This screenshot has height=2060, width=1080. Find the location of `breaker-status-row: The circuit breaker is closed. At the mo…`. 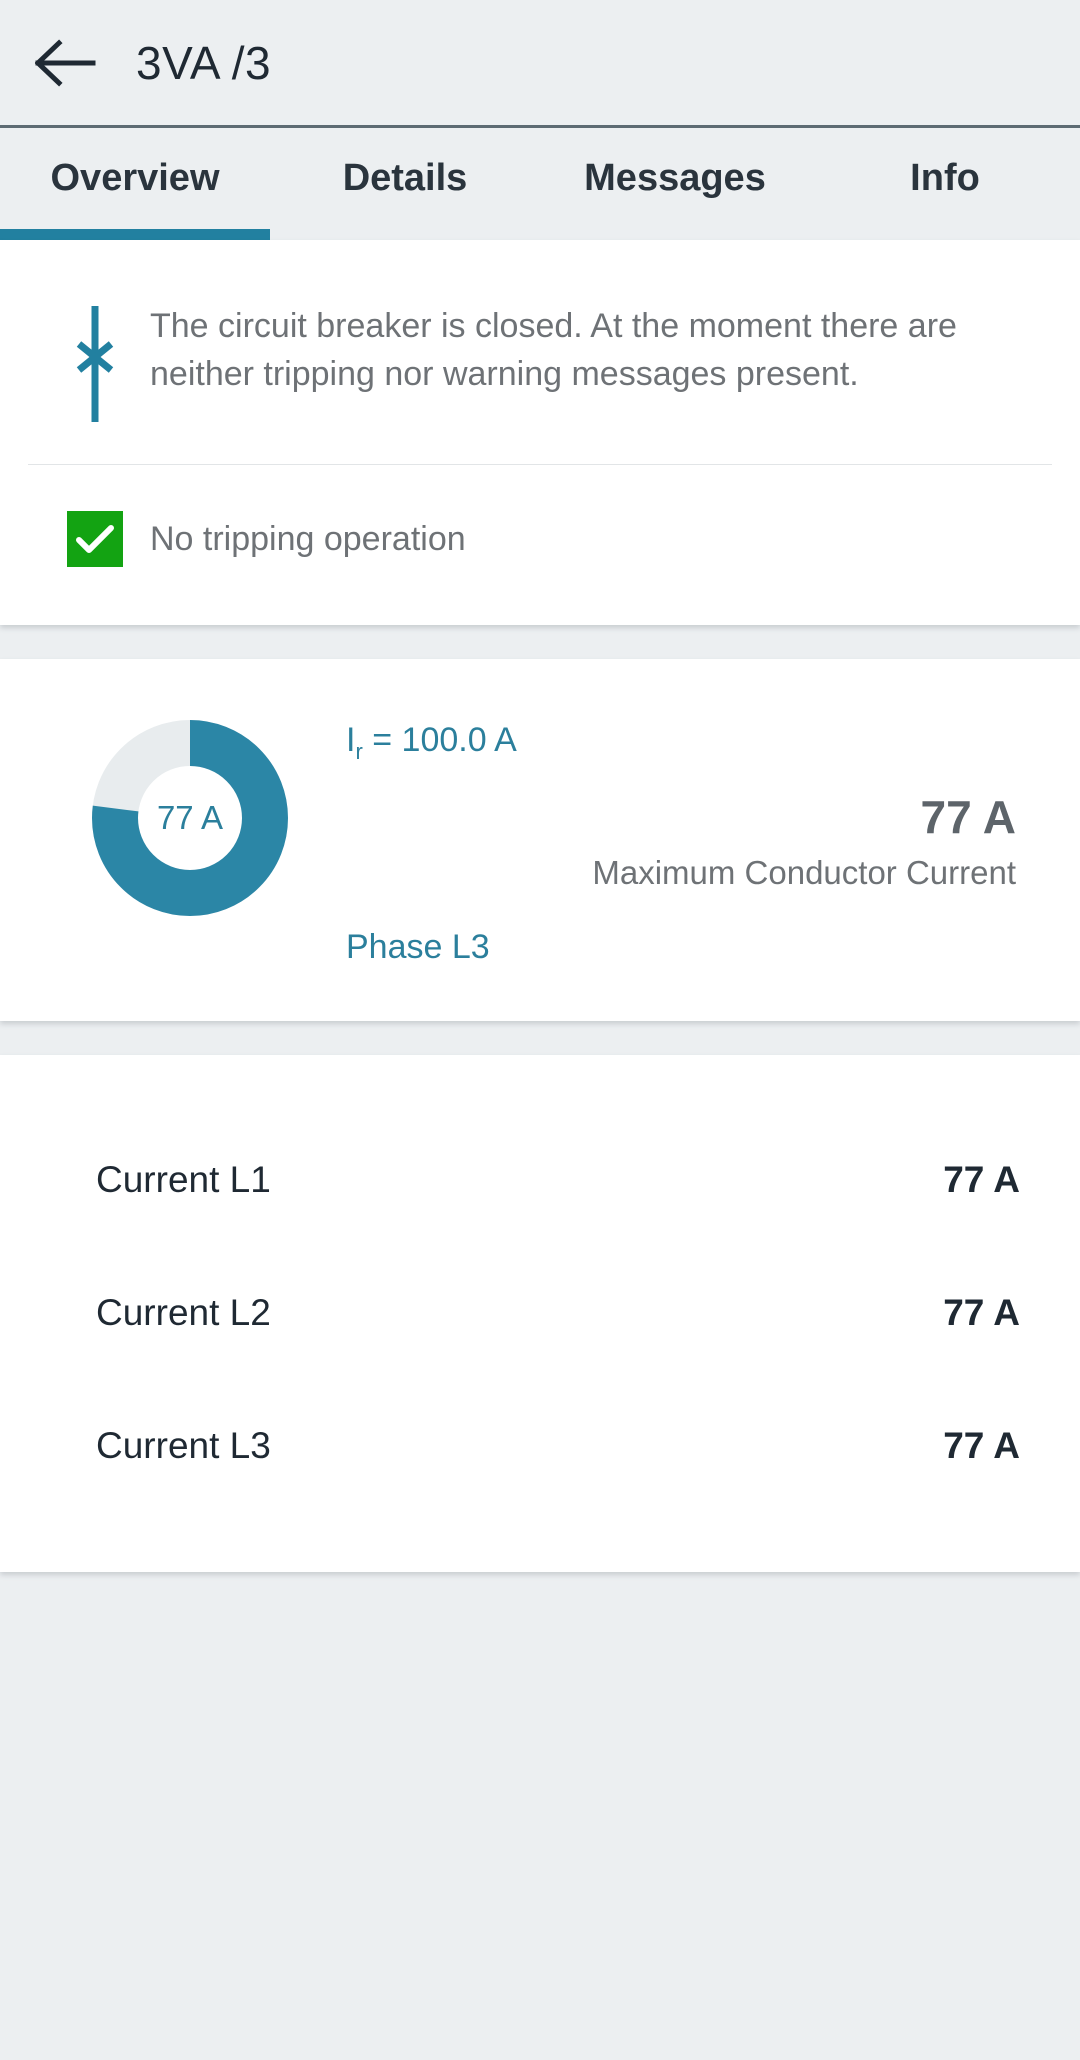

breaker-status-row: The circuit breaker is closed. At the mo… is located at coordinates (540, 352).